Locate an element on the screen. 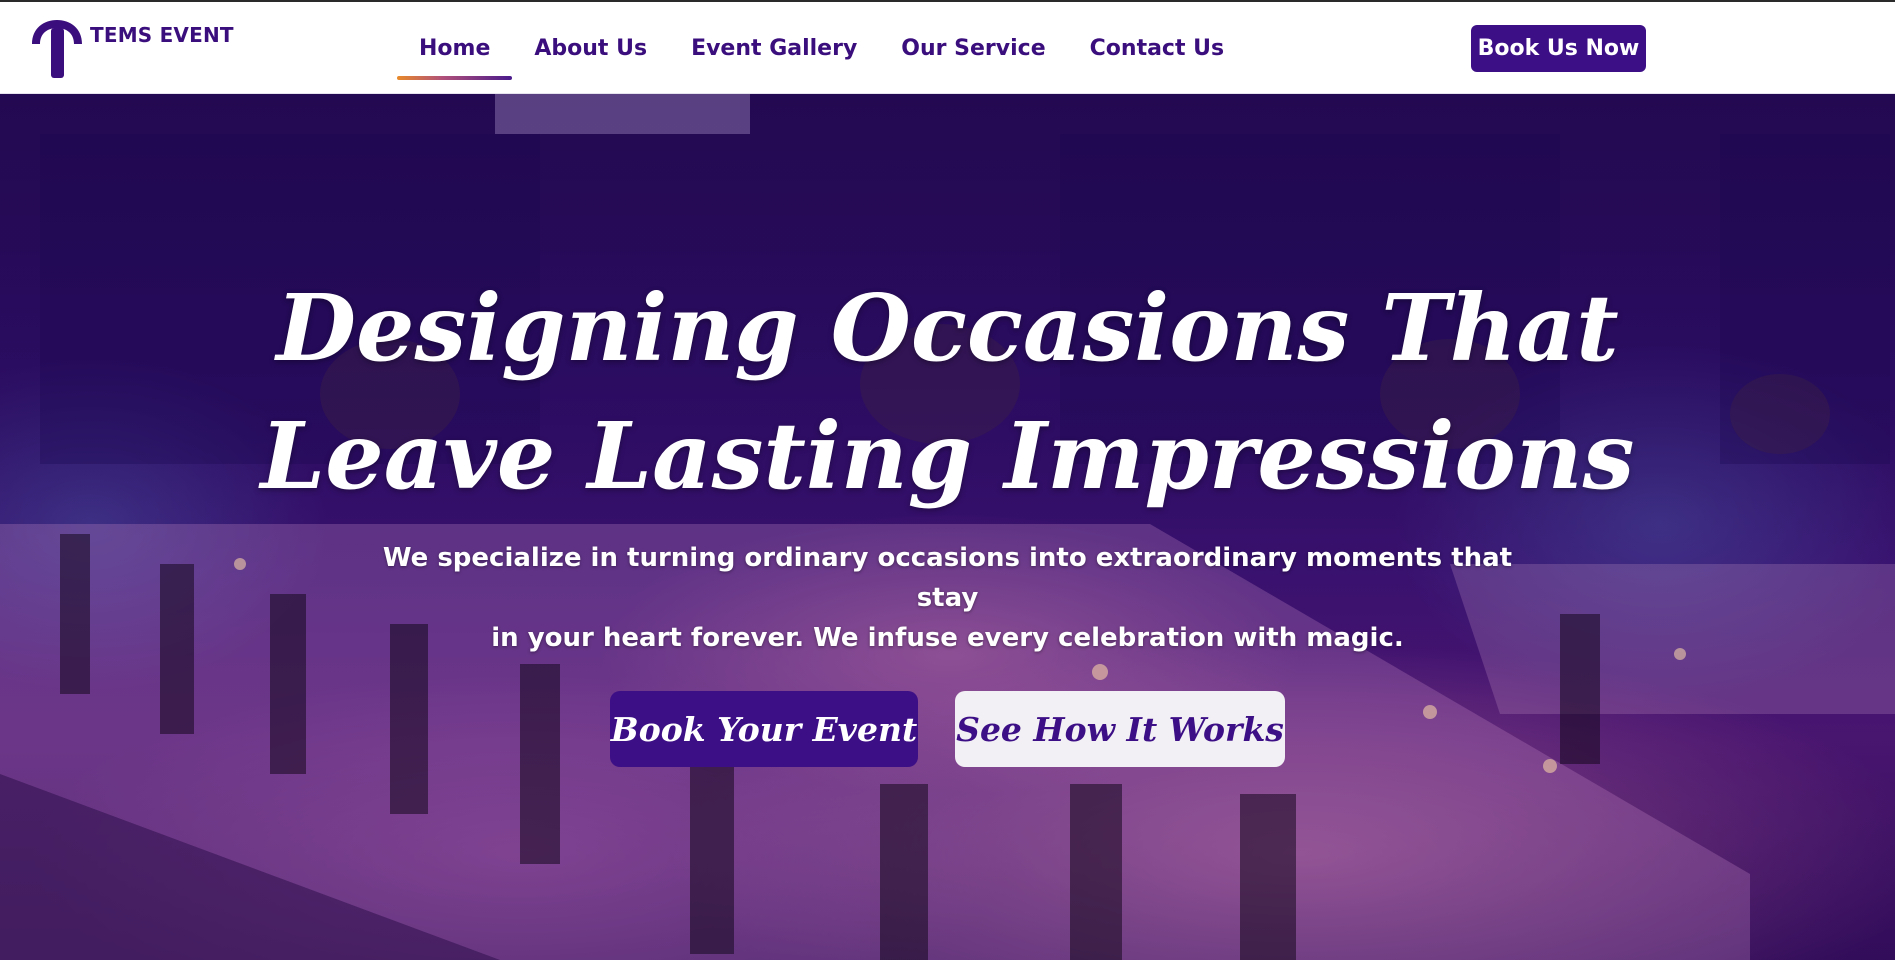  nav-item-event-gallery: Event Gallery is located at coordinates (774, 48).